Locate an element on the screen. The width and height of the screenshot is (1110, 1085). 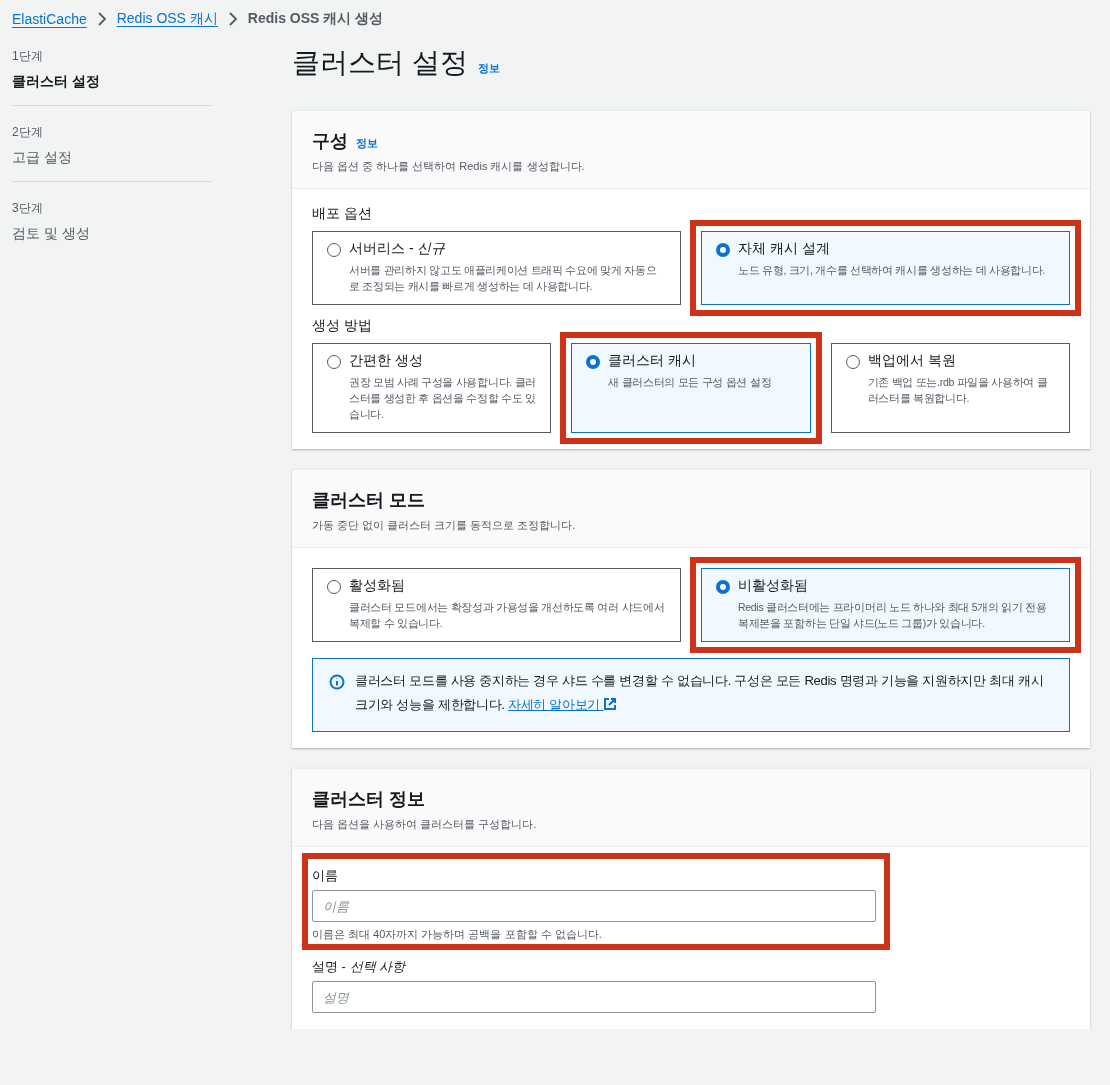
step-number: 3단계 is located at coordinates (28, 208).